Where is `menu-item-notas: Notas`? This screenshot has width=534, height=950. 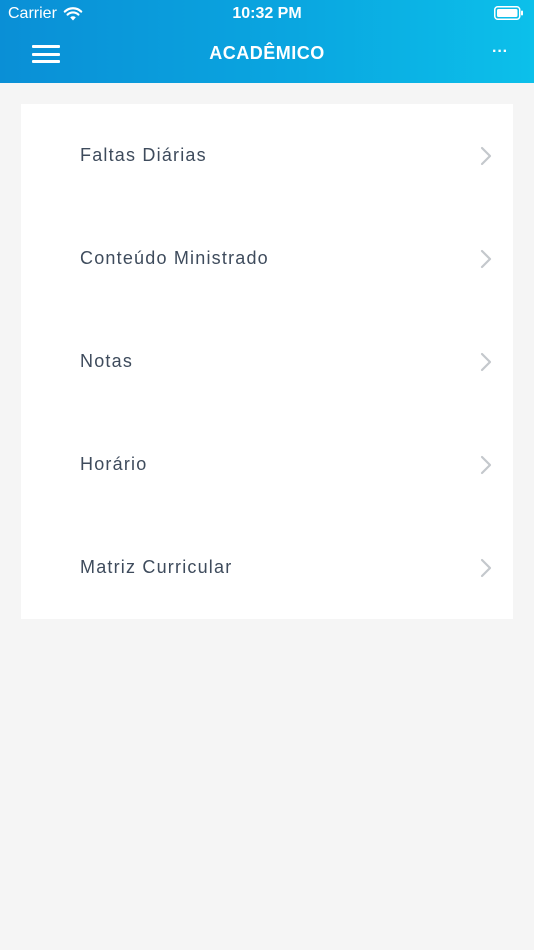 menu-item-notas: Notas is located at coordinates (267, 361).